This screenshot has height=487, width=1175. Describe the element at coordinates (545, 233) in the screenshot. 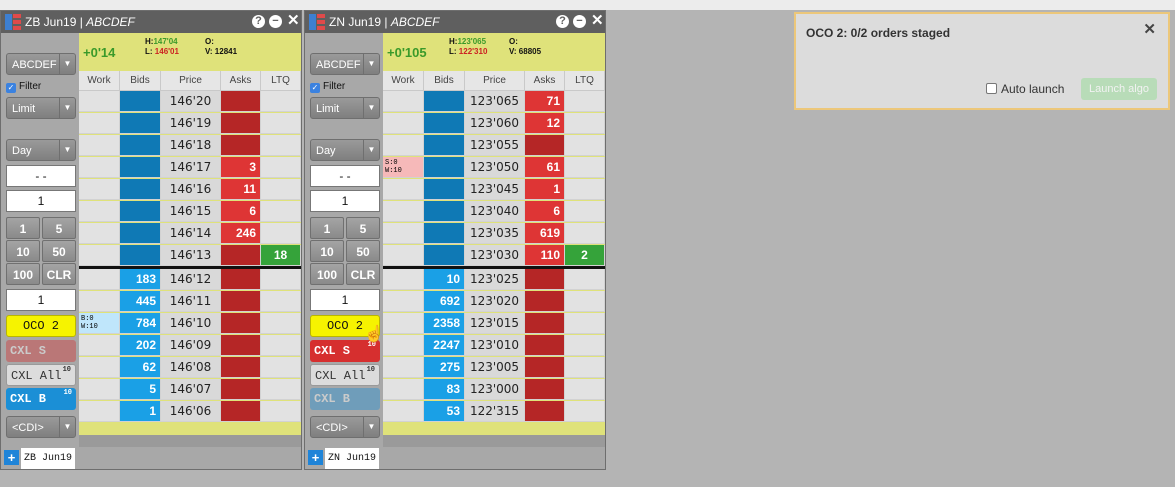

I see `ask-cell: 619` at that location.